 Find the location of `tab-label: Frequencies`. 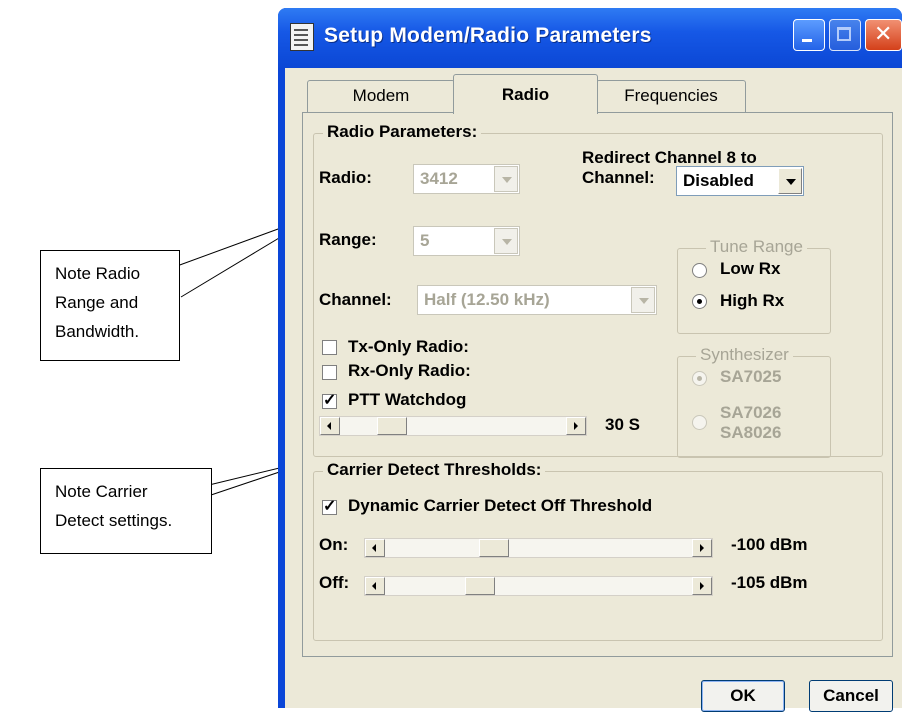

tab-label: Frequencies is located at coordinates (671, 95).